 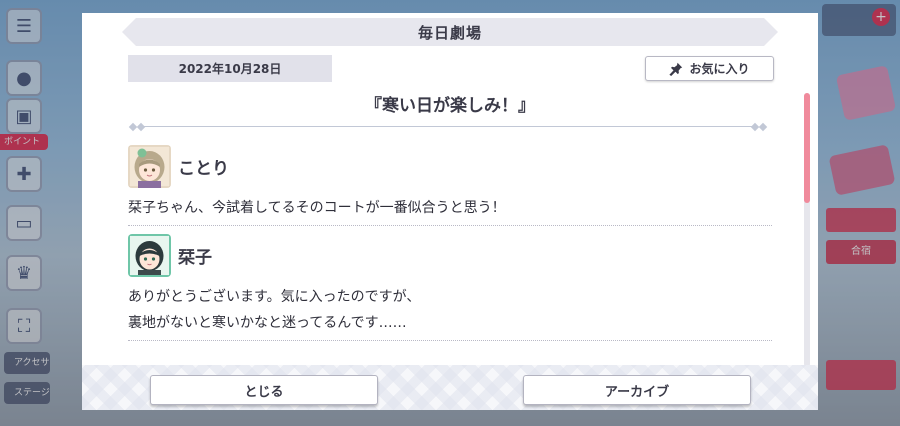 I want to click on speaker-row: ことり, so click(x=450, y=166).